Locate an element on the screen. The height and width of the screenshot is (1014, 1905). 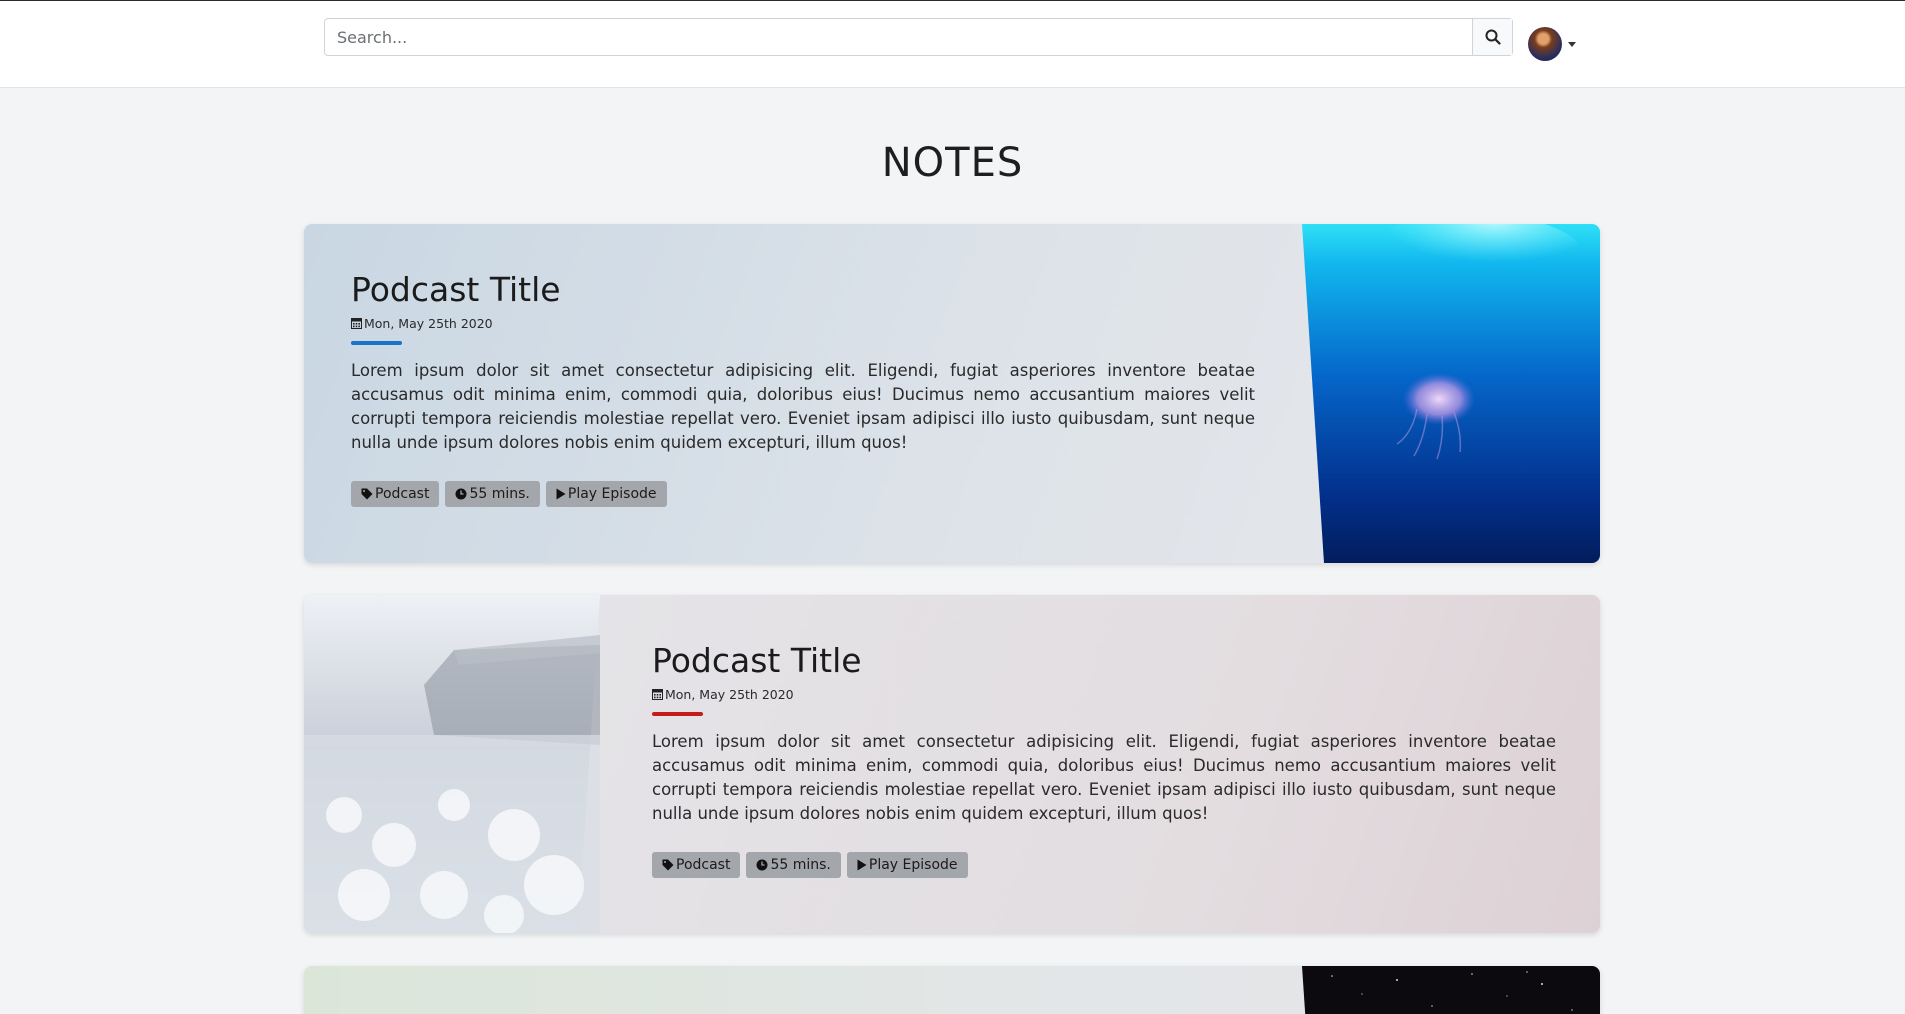
search-input is located at coordinates (898, 37).